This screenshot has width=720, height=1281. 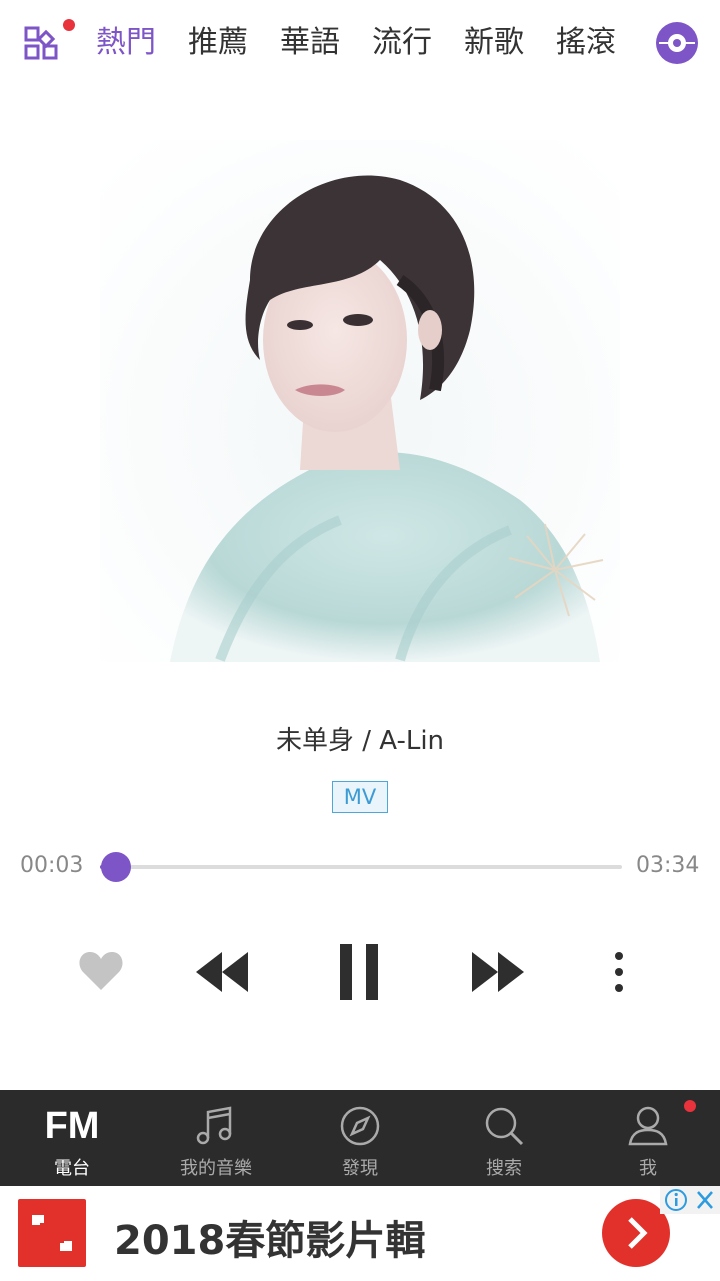 I want to click on grid-icon, so click(x=49, y=40).